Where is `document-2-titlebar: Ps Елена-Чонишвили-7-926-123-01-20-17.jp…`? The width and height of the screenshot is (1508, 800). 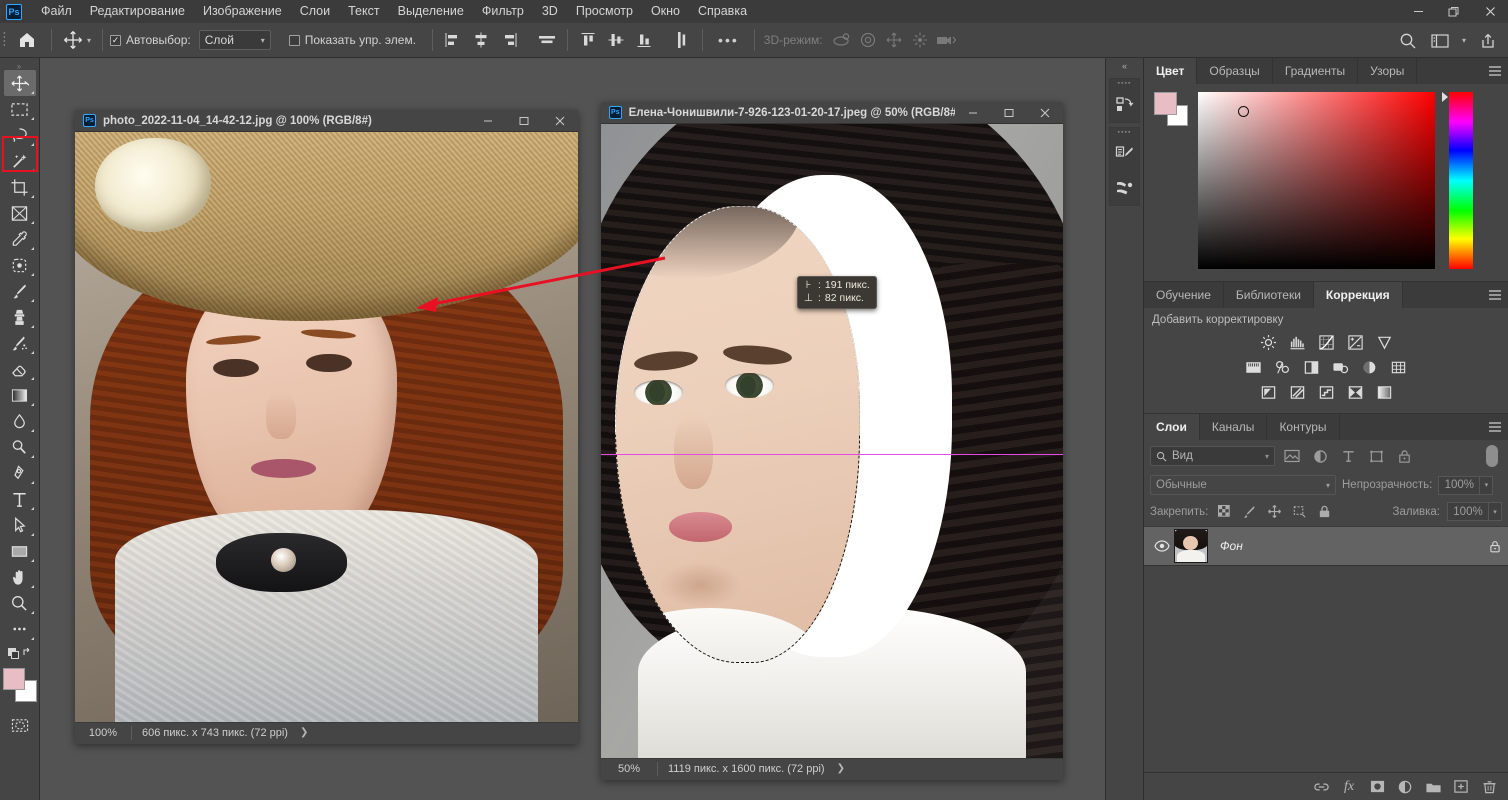
document-2-titlebar: Ps Елена-Чонишвили-7-926-123-01-20-17.jp… is located at coordinates (832, 113).